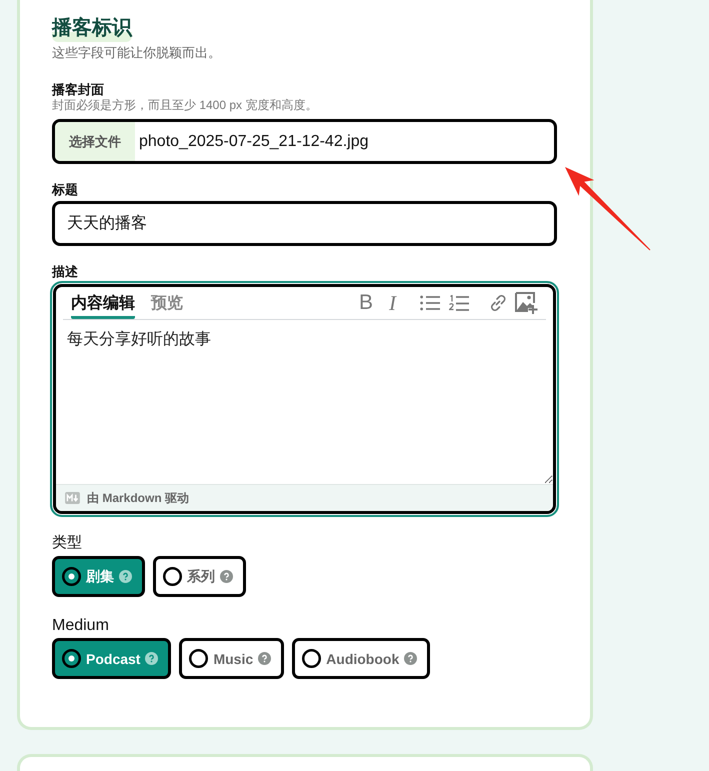  What do you see at coordinates (392, 303) in the screenshot?
I see `italic-button: I` at bounding box center [392, 303].